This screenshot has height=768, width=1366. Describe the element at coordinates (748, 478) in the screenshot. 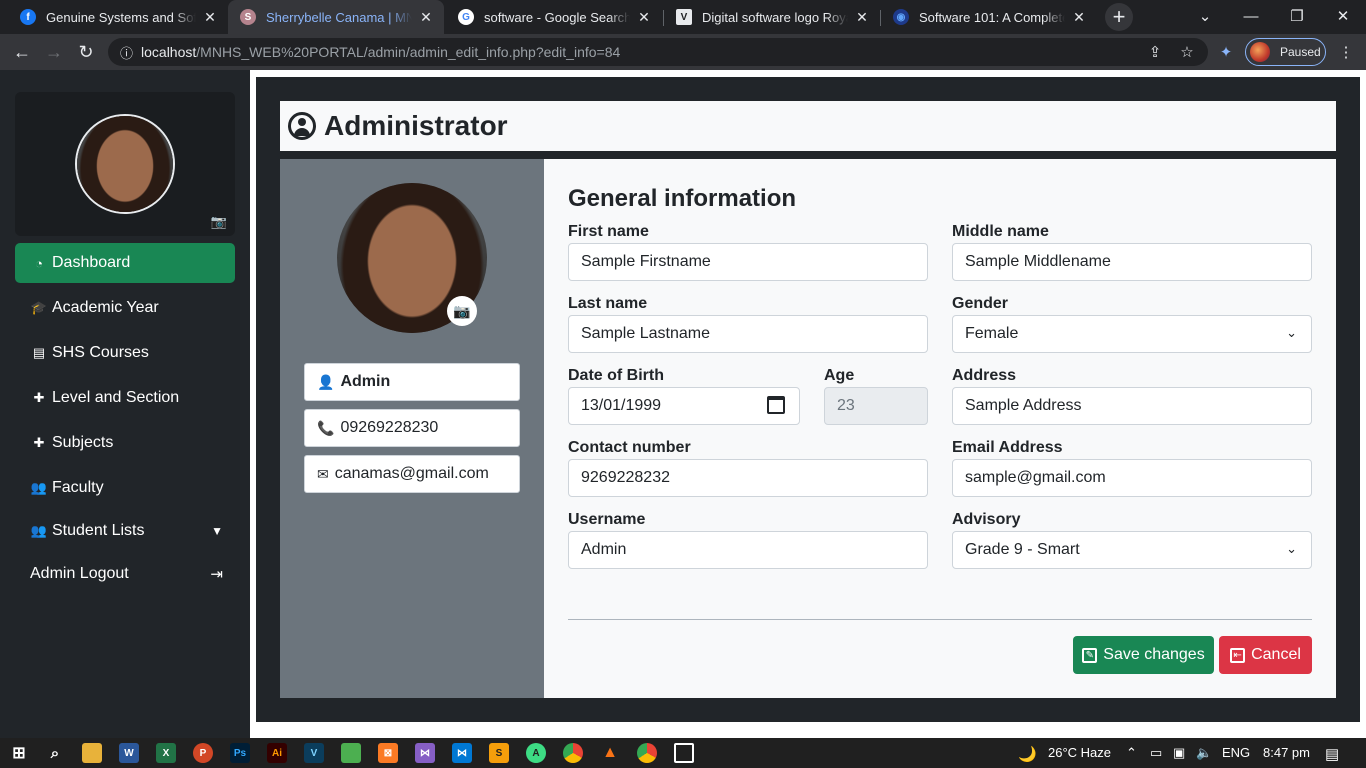

I see `contact-field: 9269228232` at that location.